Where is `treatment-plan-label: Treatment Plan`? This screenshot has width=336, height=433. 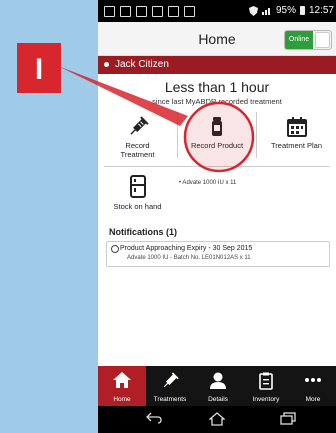 treatment-plan-label: Treatment Plan is located at coordinates (296, 145).